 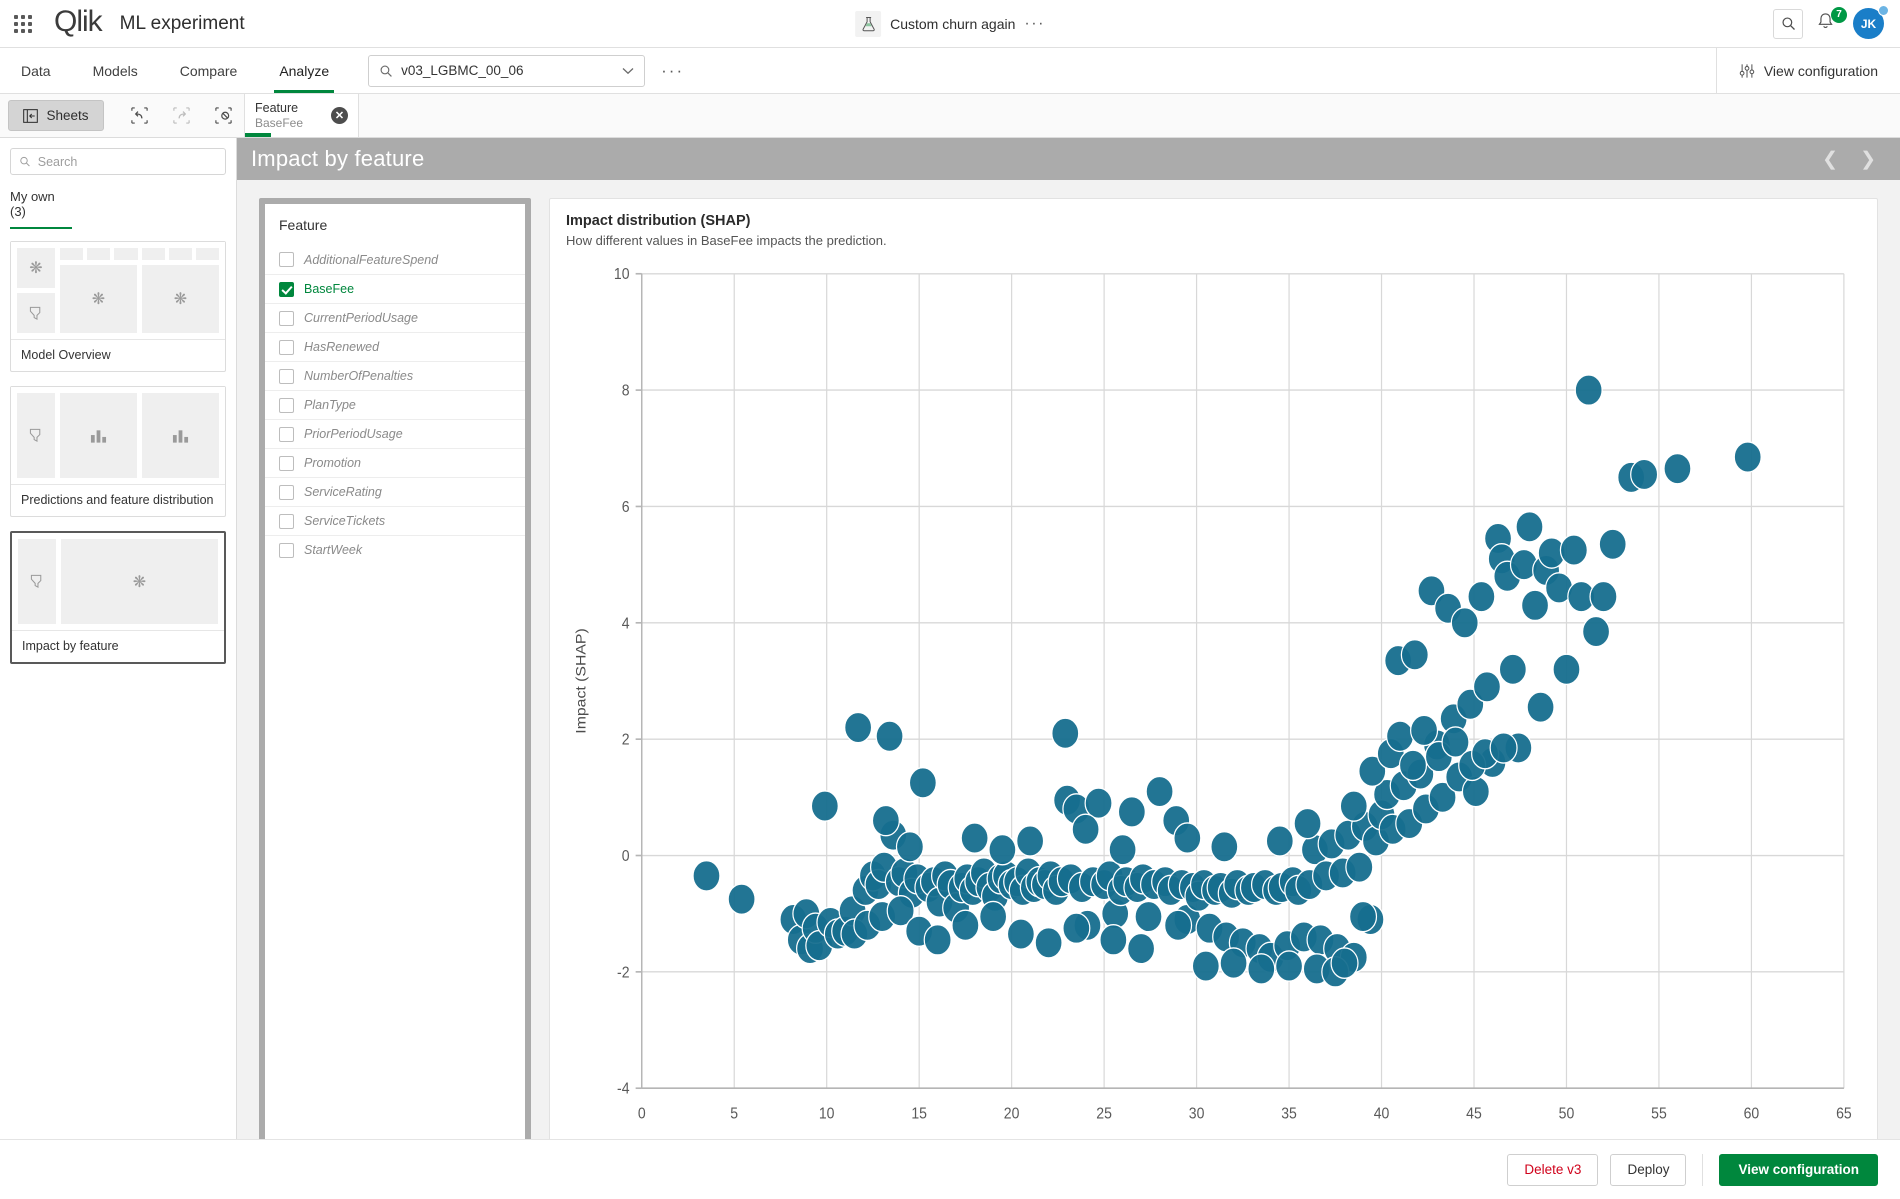 I want to click on notifications-button: 7, so click(x=1831, y=21).